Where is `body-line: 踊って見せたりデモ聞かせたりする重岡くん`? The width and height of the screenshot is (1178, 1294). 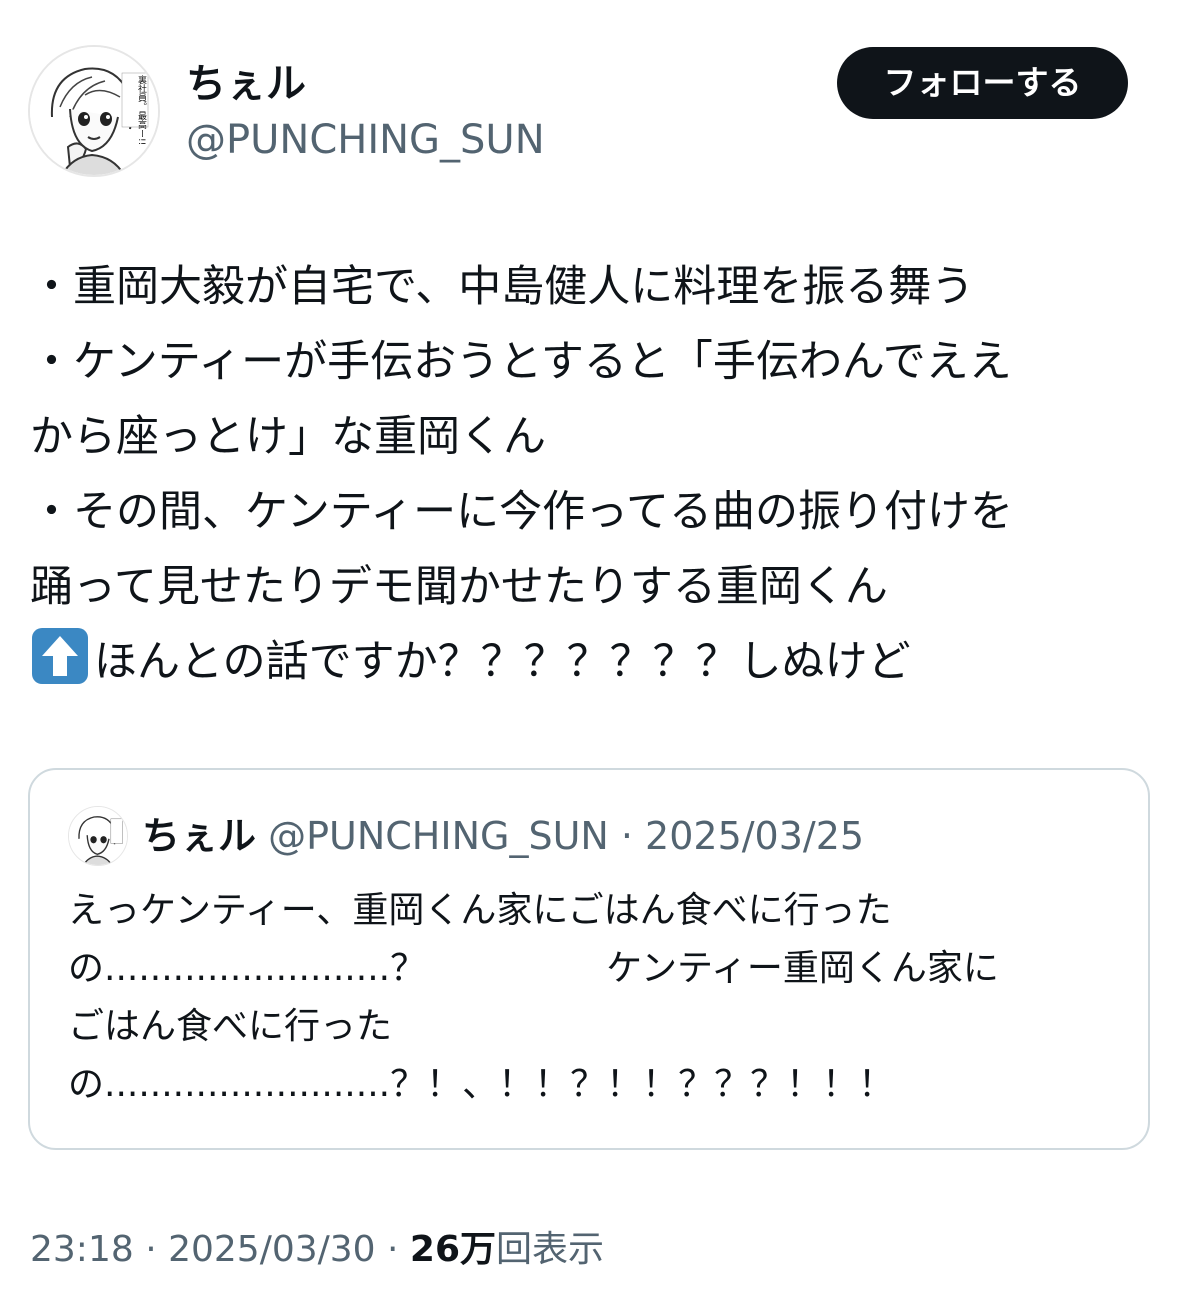
body-line: 踊って見せたりデモ聞かせたりする重岡くん is located at coordinates (459, 587).